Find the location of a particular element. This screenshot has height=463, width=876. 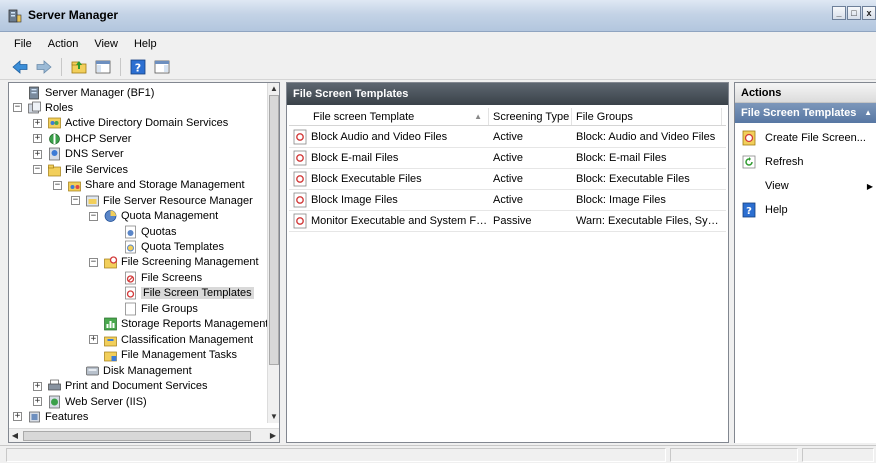

show-hide-tree-button is located at coordinates (103, 67).